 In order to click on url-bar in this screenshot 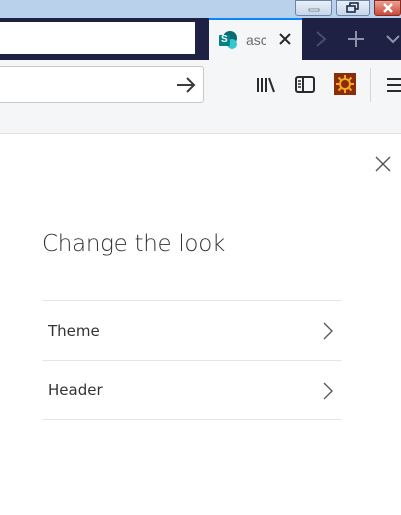, I will do `click(102, 84)`.